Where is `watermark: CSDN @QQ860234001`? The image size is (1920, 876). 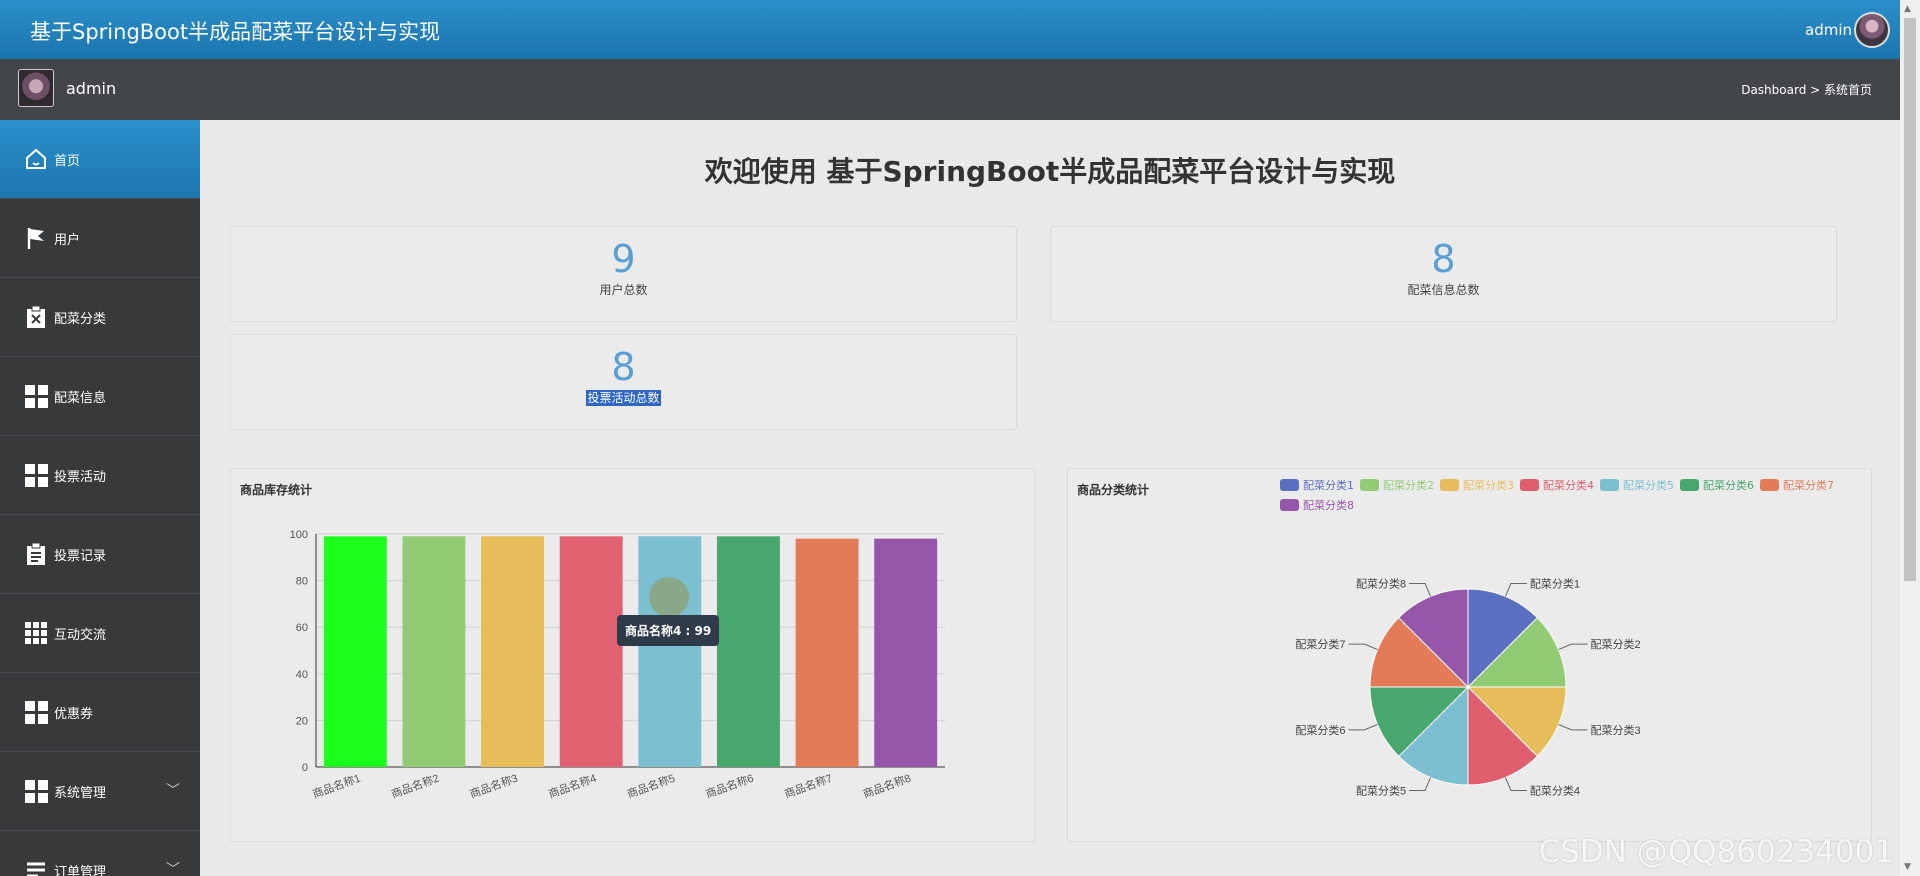
watermark: CSDN @QQ860234001 is located at coordinates (1716, 852).